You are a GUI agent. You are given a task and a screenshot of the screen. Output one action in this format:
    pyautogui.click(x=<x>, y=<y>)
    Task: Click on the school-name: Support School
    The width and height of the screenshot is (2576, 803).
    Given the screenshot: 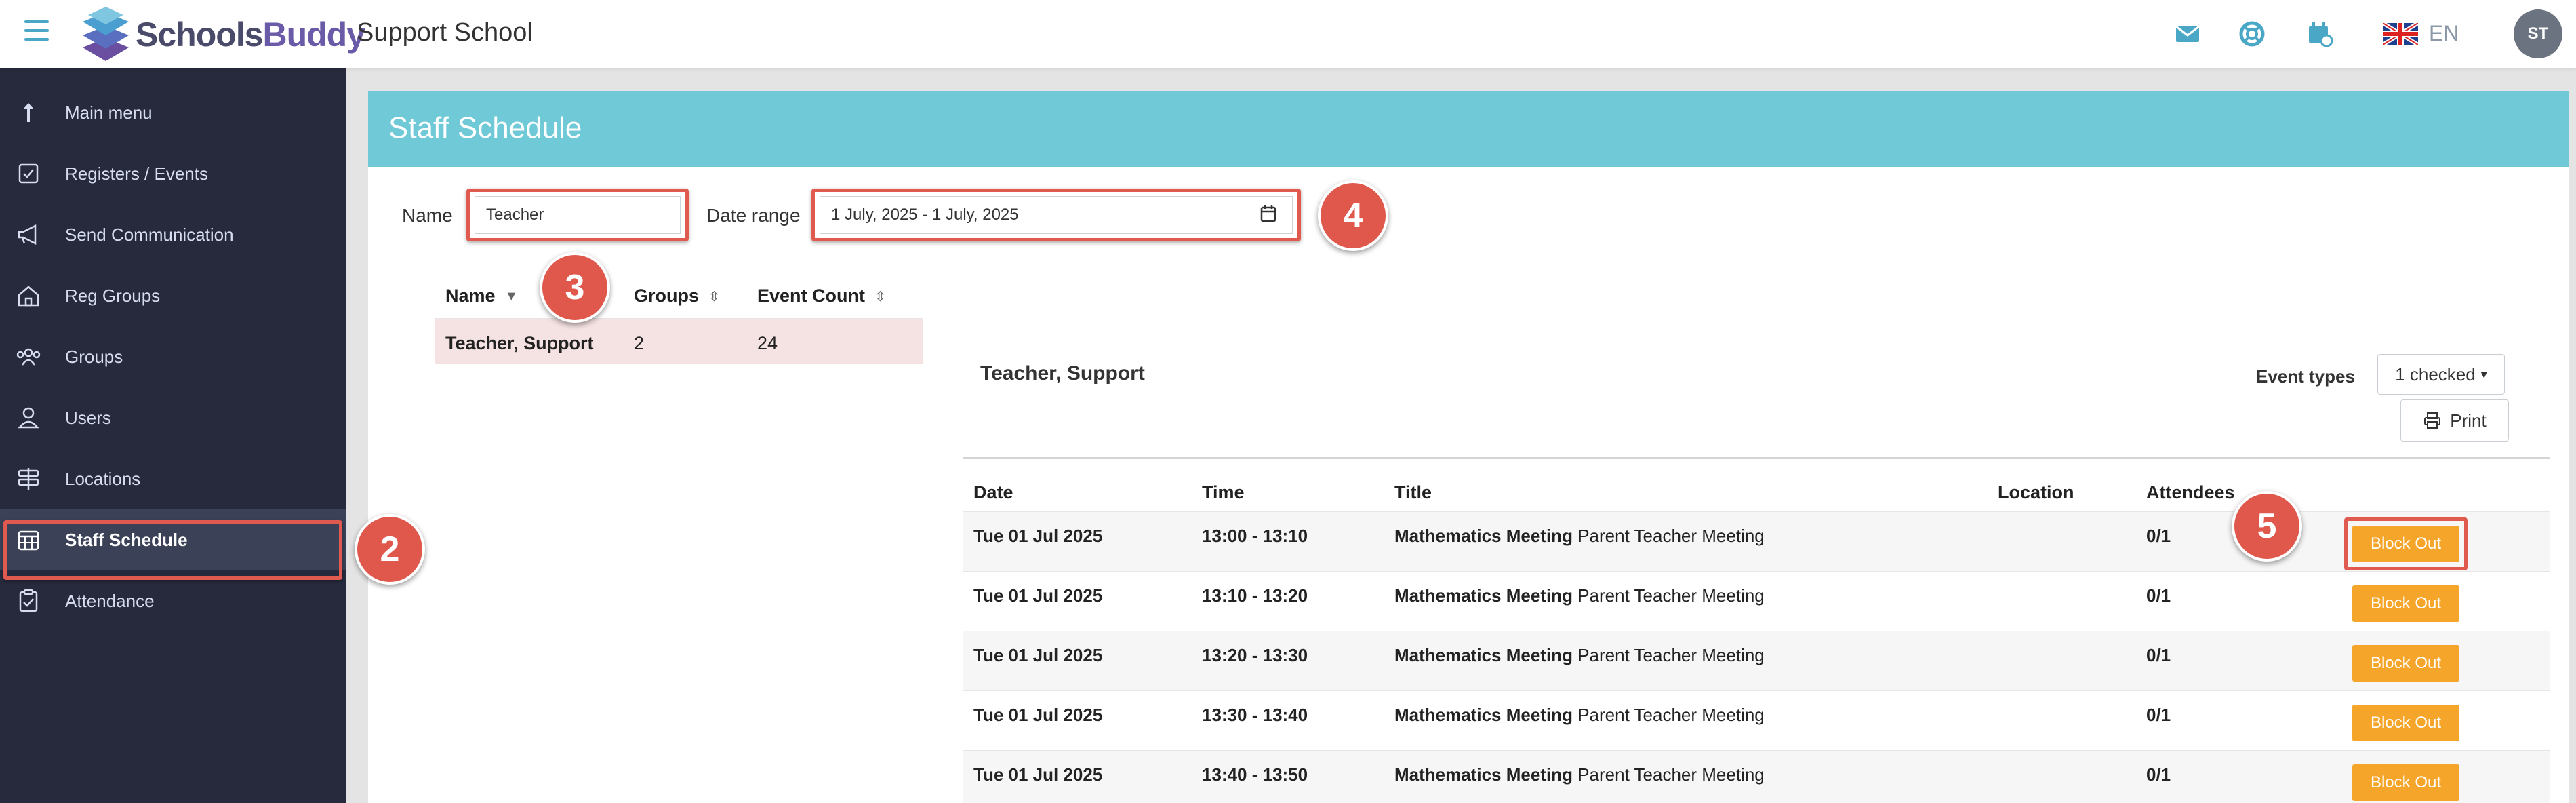 What is the action you would take?
    pyautogui.click(x=445, y=32)
    